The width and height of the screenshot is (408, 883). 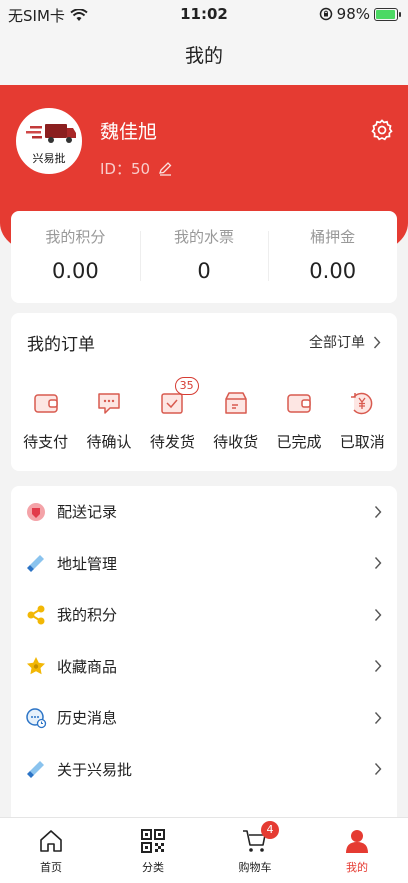 What do you see at coordinates (45, 403) in the screenshot?
I see `wallet-icon` at bounding box center [45, 403].